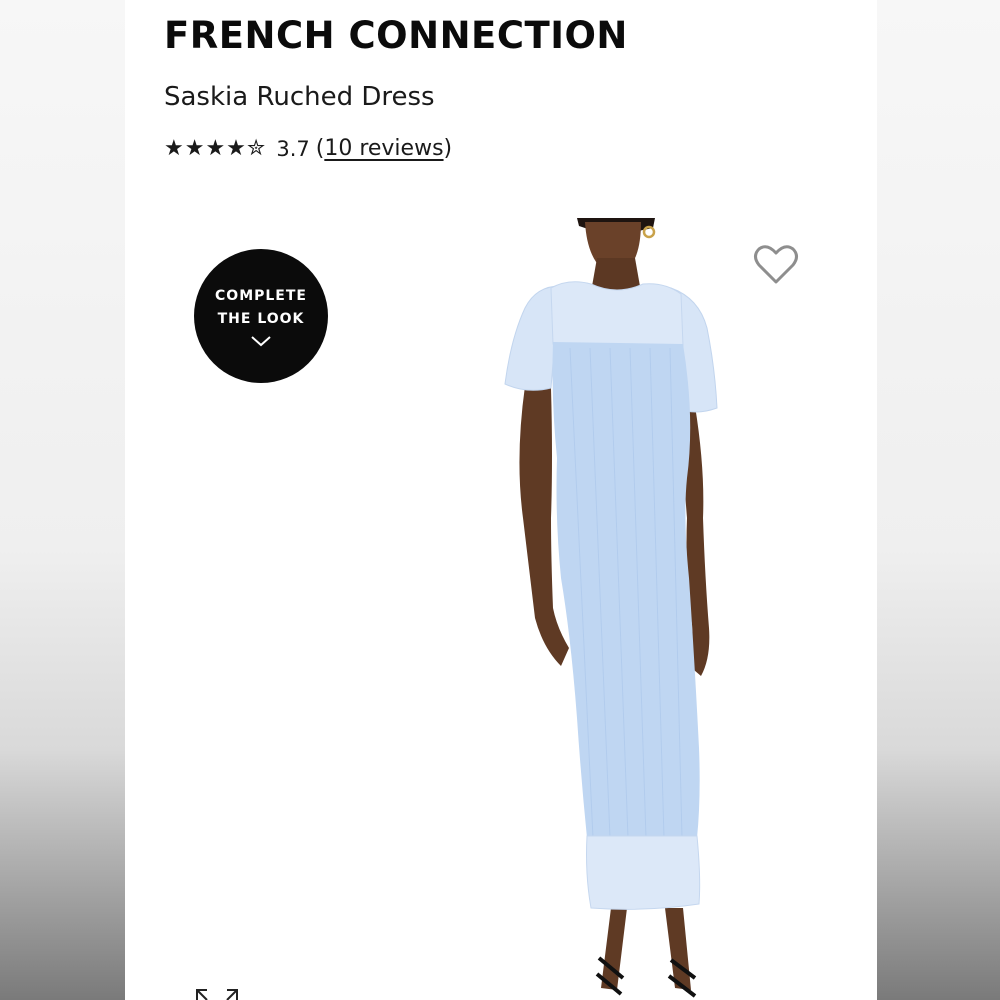 The height and width of the screenshot is (1000, 1000). I want to click on product-title: Saskia Ruched Dress, so click(299, 97).